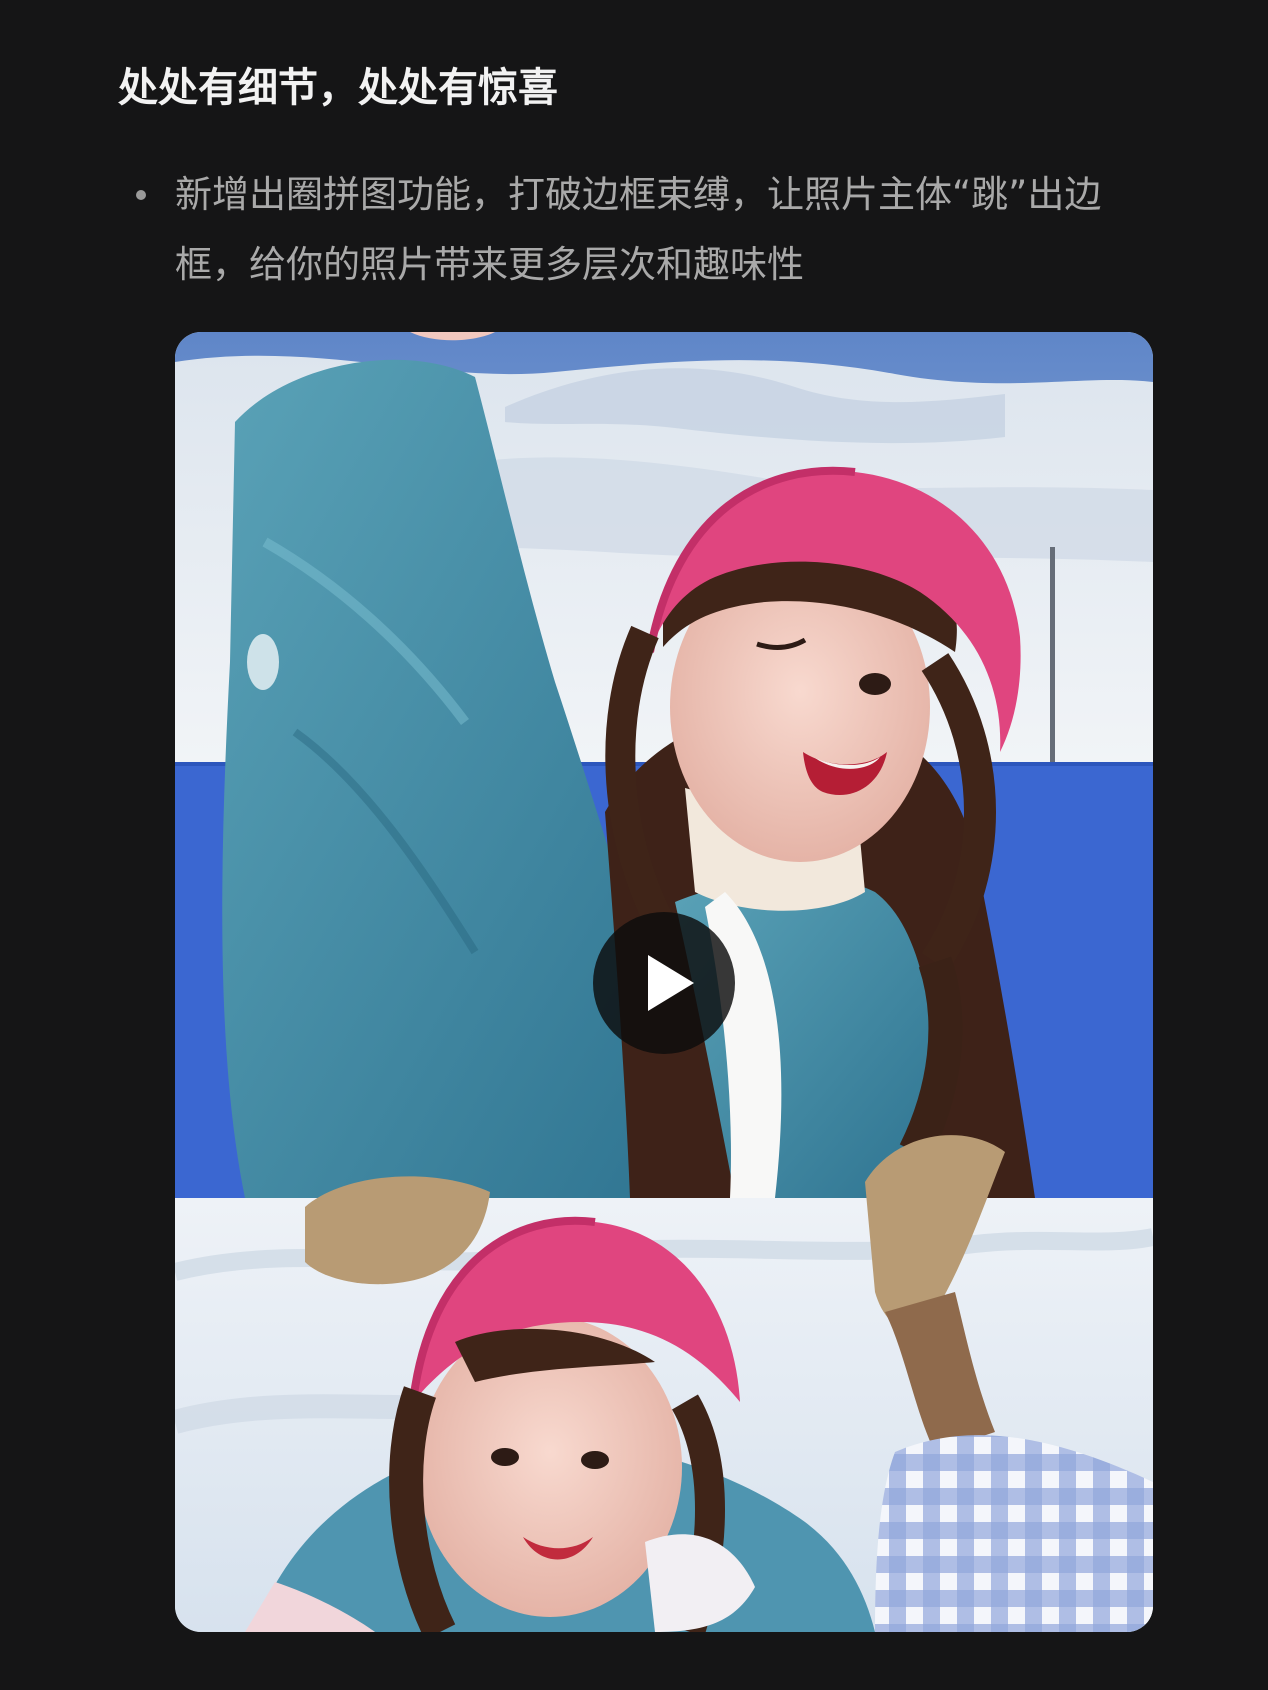  Describe the element at coordinates (141, 195) in the screenshot. I see `bullet-dot` at that location.